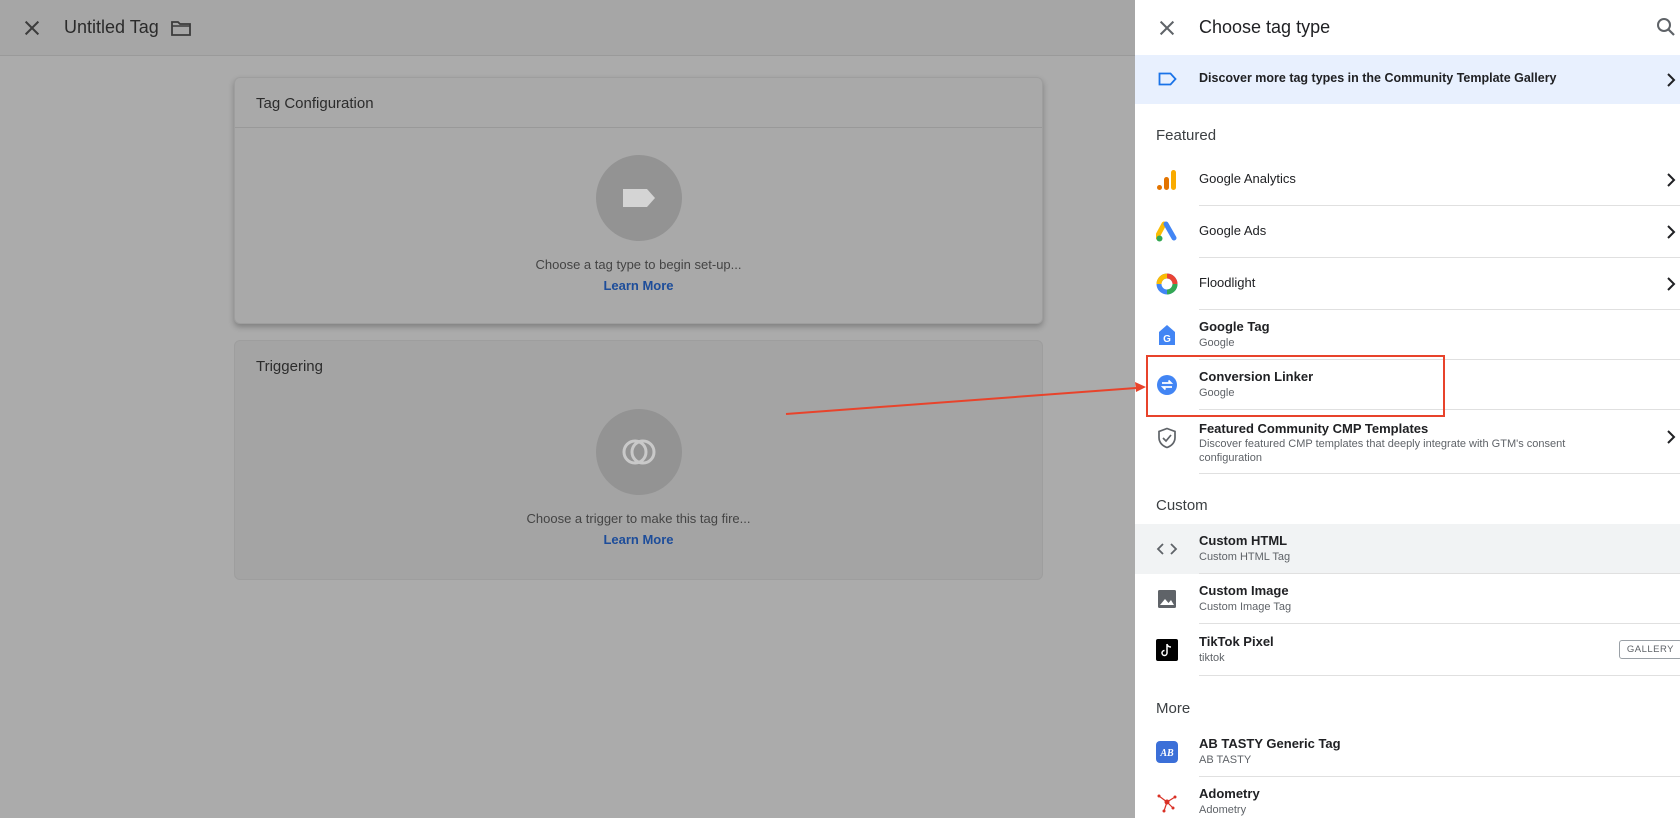  I want to click on item-sub: Adometry, so click(1223, 810).